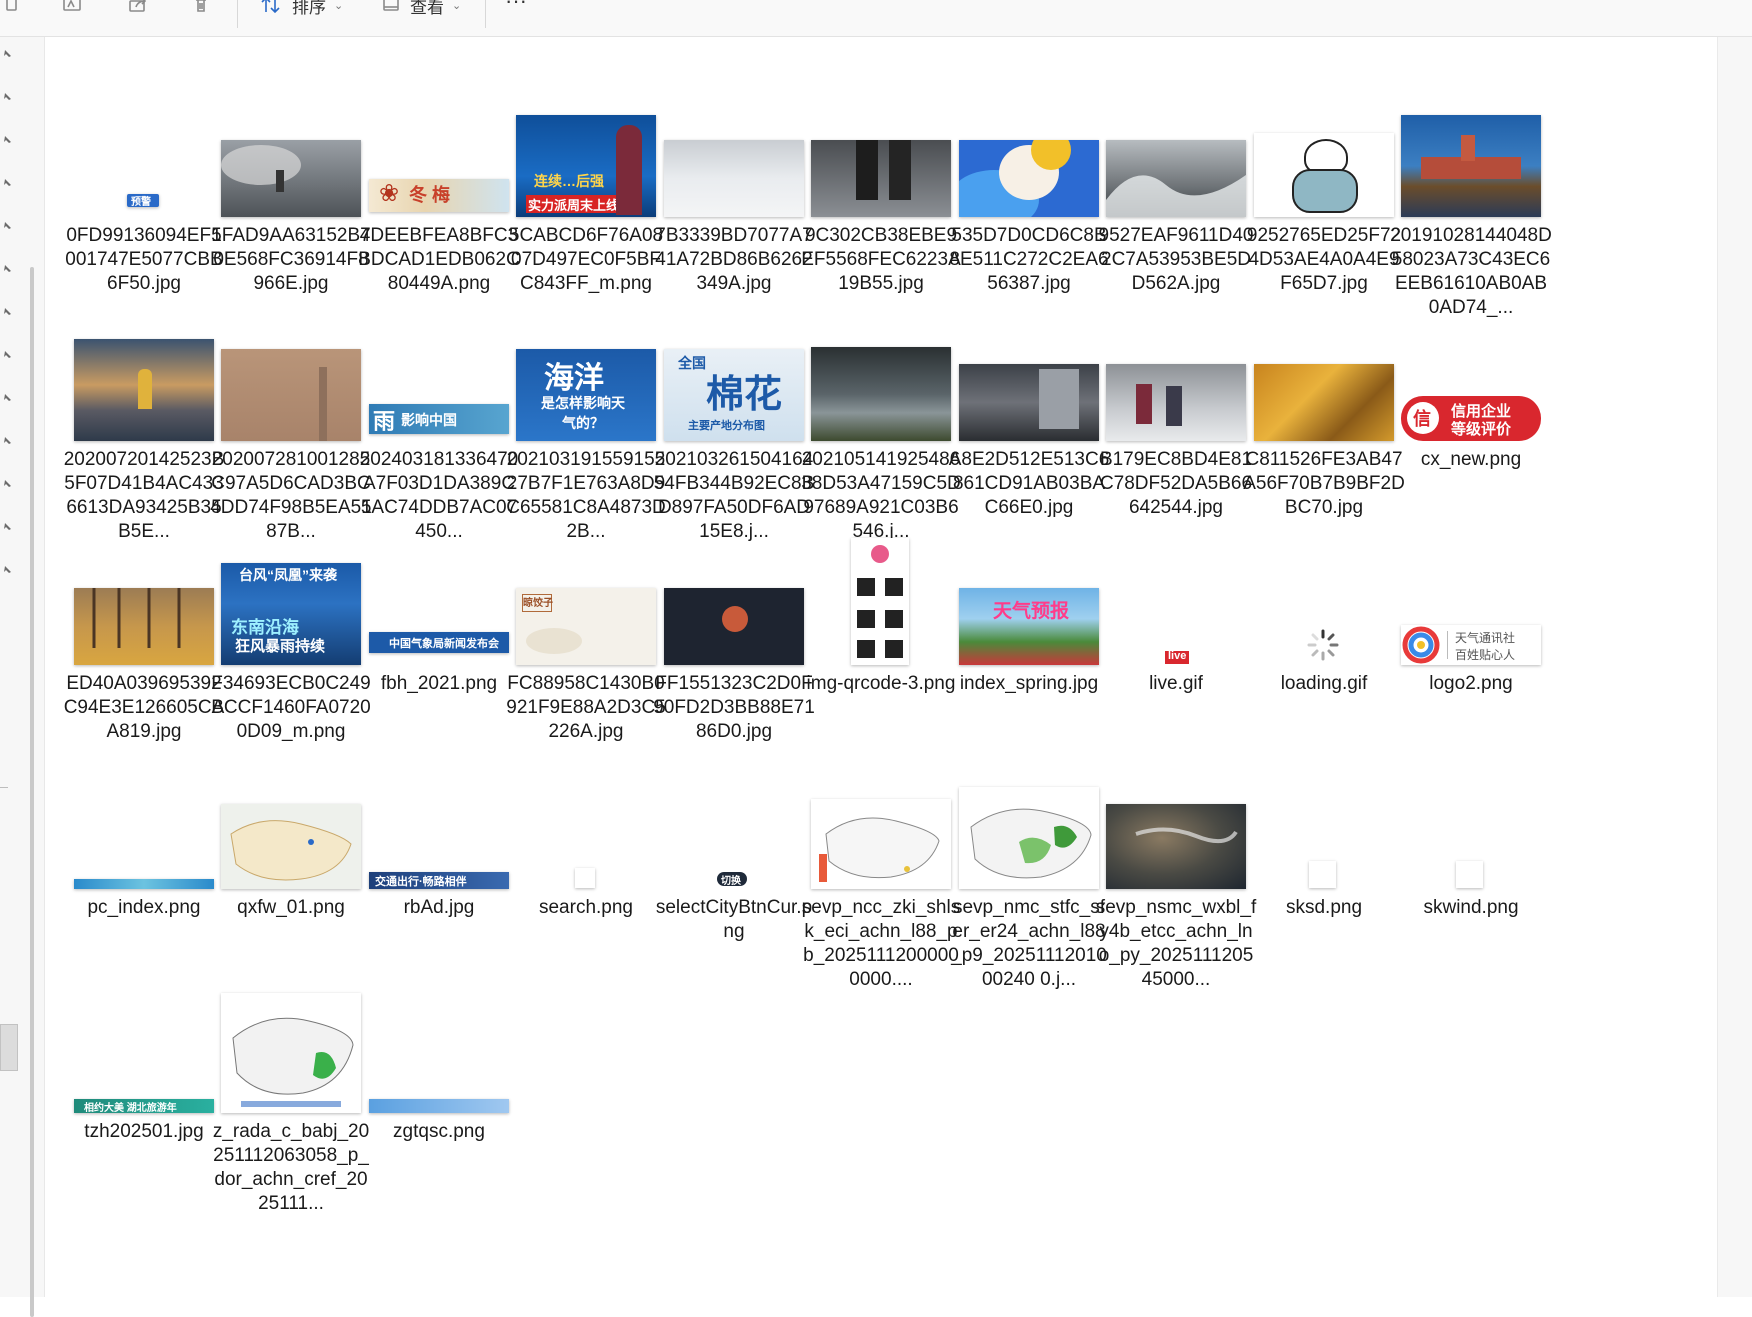 This screenshot has height=1317, width=1752. What do you see at coordinates (586, 707) in the screenshot?
I see `file-name: FC88958C1430B0921F9E88A2D3C5226A.jpg` at bounding box center [586, 707].